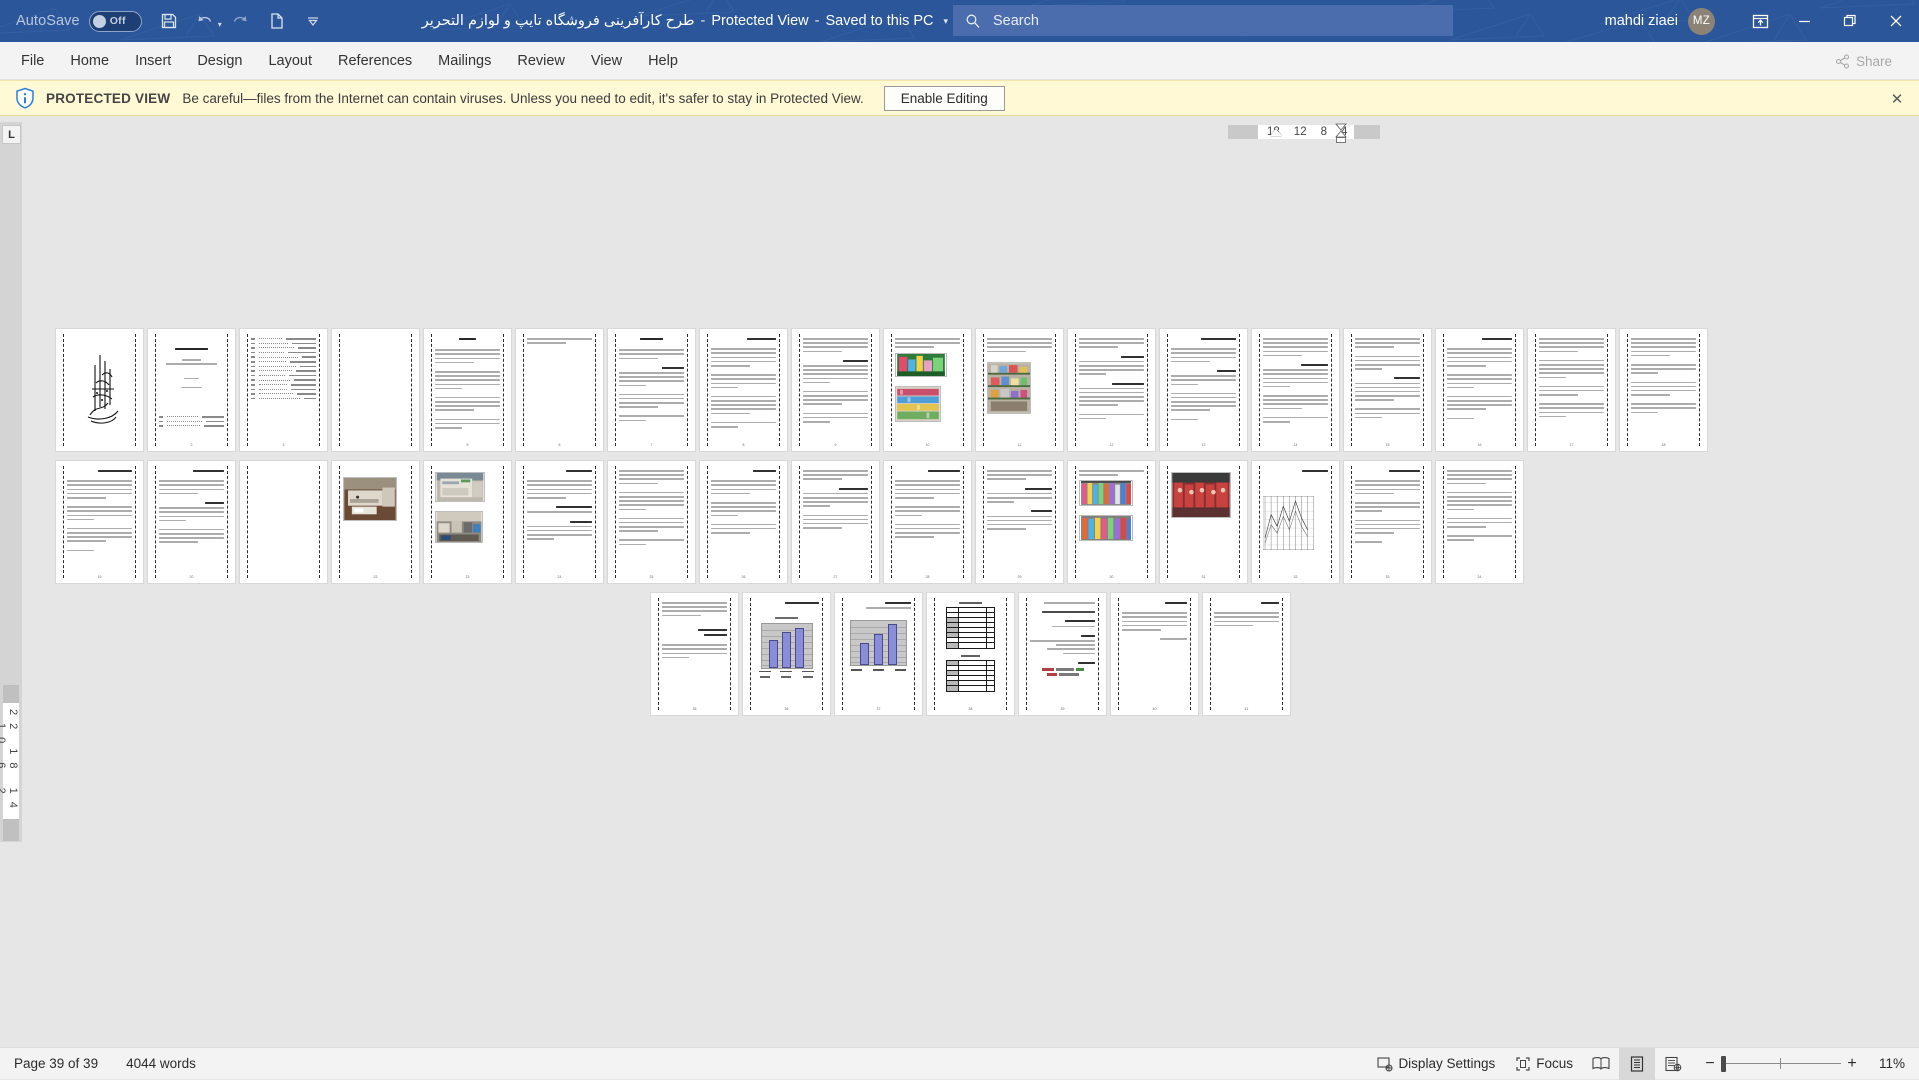 The height and width of the screenshot is (1080, 1919). I want to click on page-thumbnail: 23, so click(467, 522).